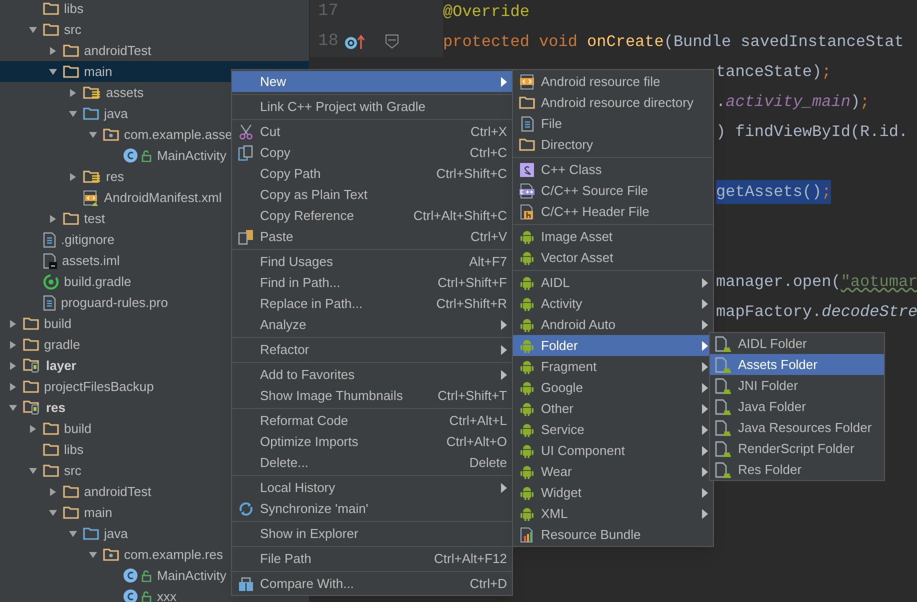 The image size is (917, 602). I want to click on menu-item: XML, so click(613, 513).